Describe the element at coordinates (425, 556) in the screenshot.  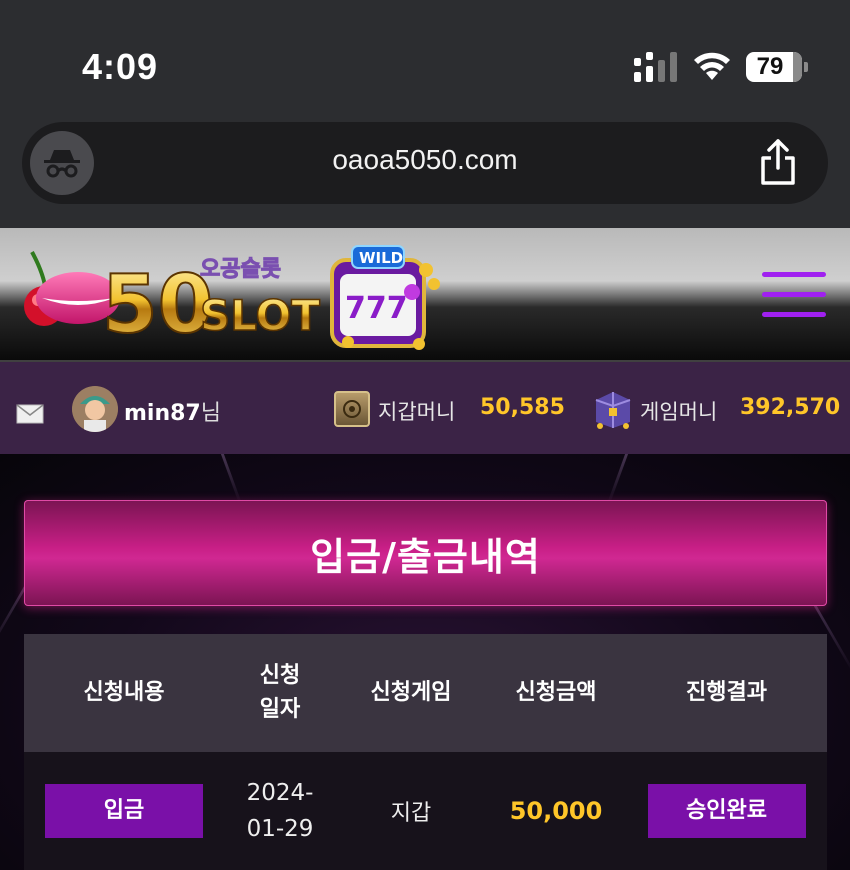
I see `page-title: 입금/출금내역` at that location.